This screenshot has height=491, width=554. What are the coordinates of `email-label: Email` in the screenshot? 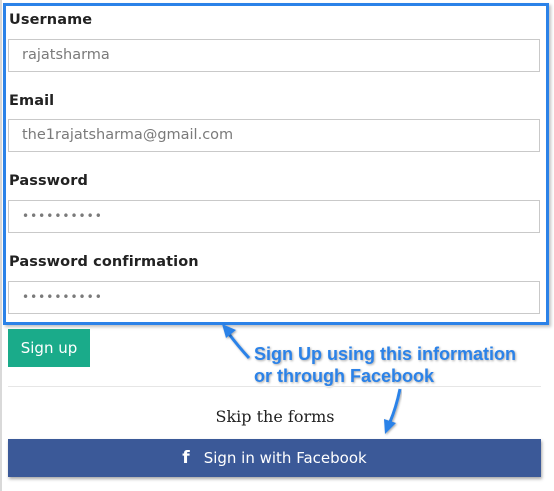 It's located at (32, 101).